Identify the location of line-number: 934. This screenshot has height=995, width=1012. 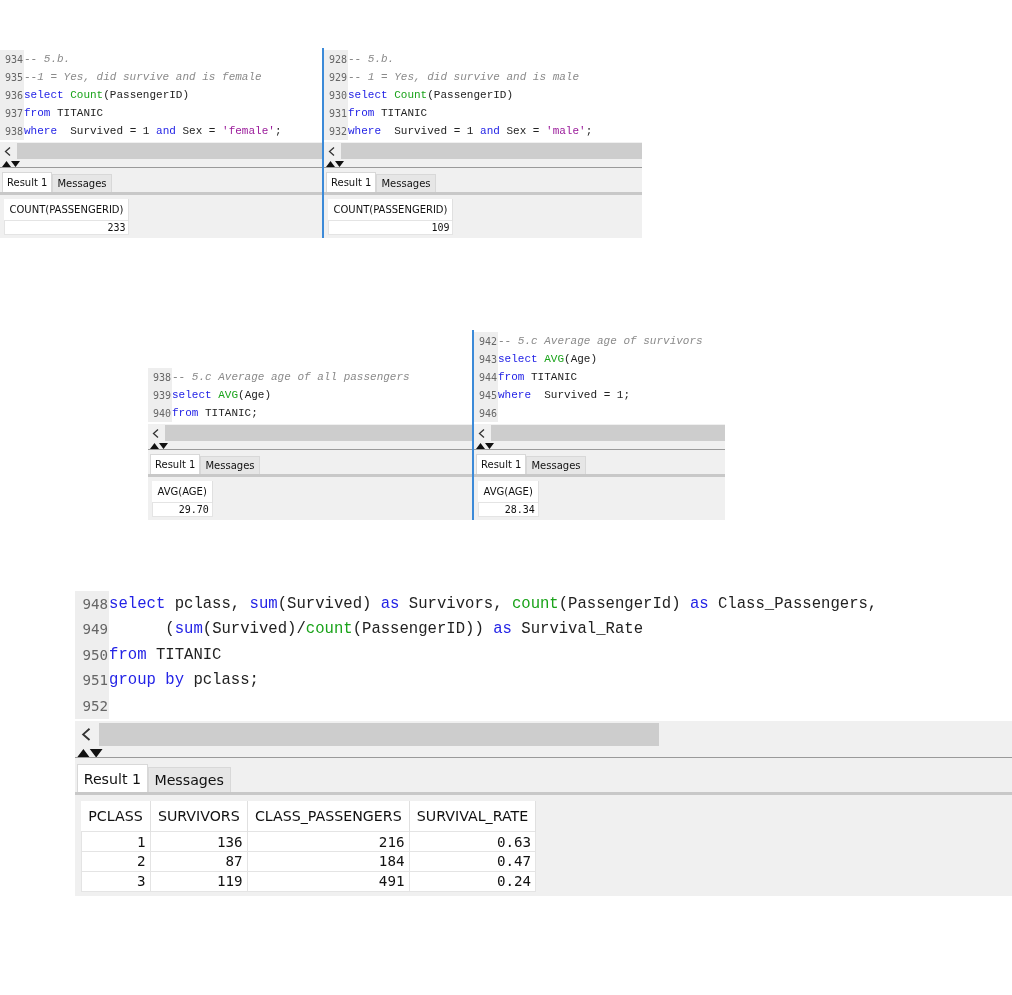
(12, 59).